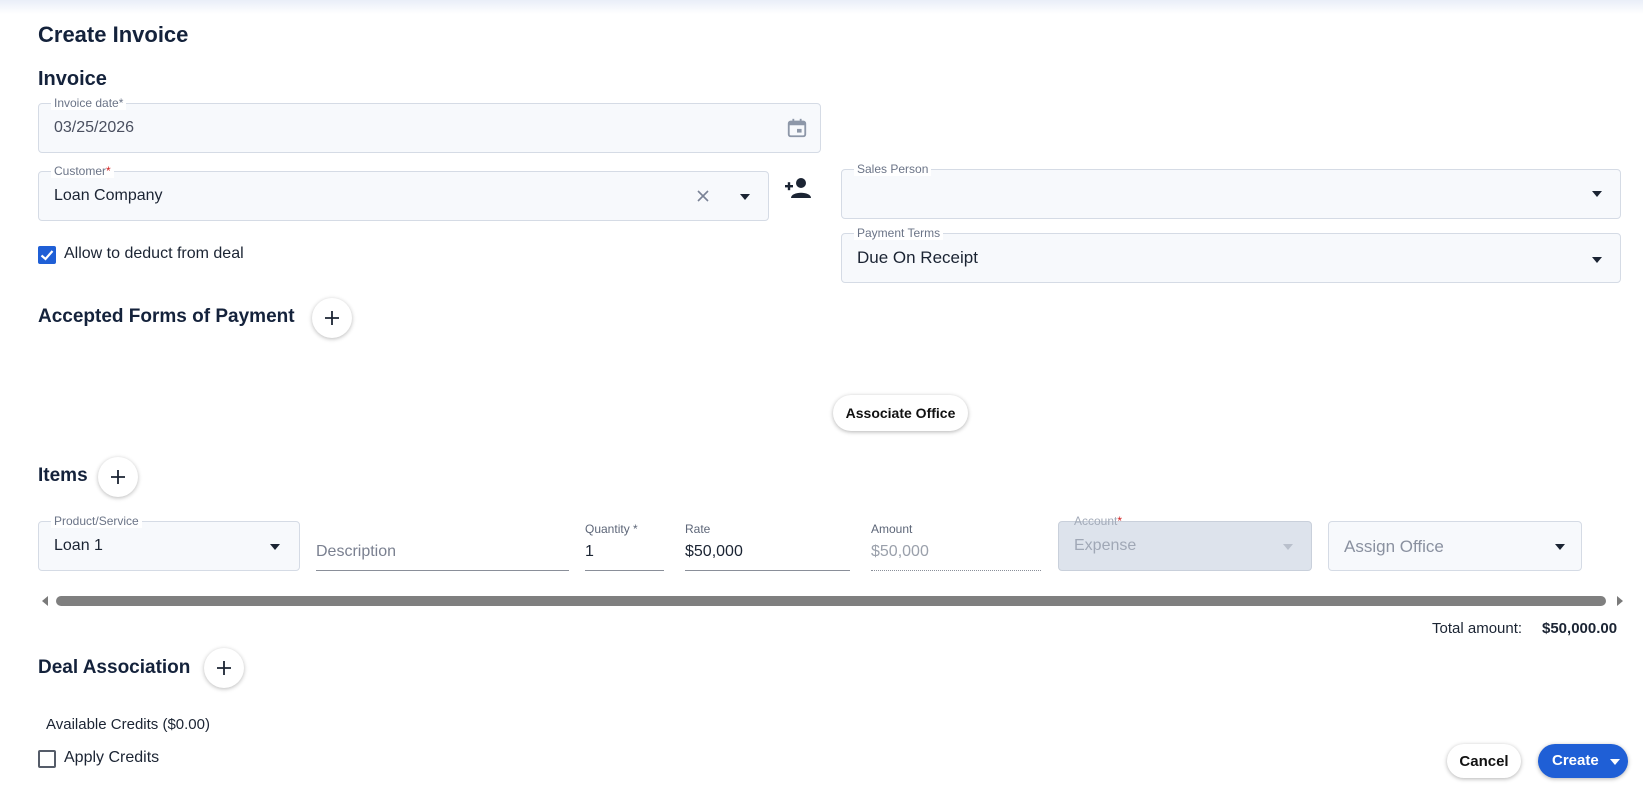 This screenshot has height=799, width=1643. Describe the element at coordinates (154, 253) in the screenshot. I see `allow-deduct-label: Allow to deduct from deal` at that location.